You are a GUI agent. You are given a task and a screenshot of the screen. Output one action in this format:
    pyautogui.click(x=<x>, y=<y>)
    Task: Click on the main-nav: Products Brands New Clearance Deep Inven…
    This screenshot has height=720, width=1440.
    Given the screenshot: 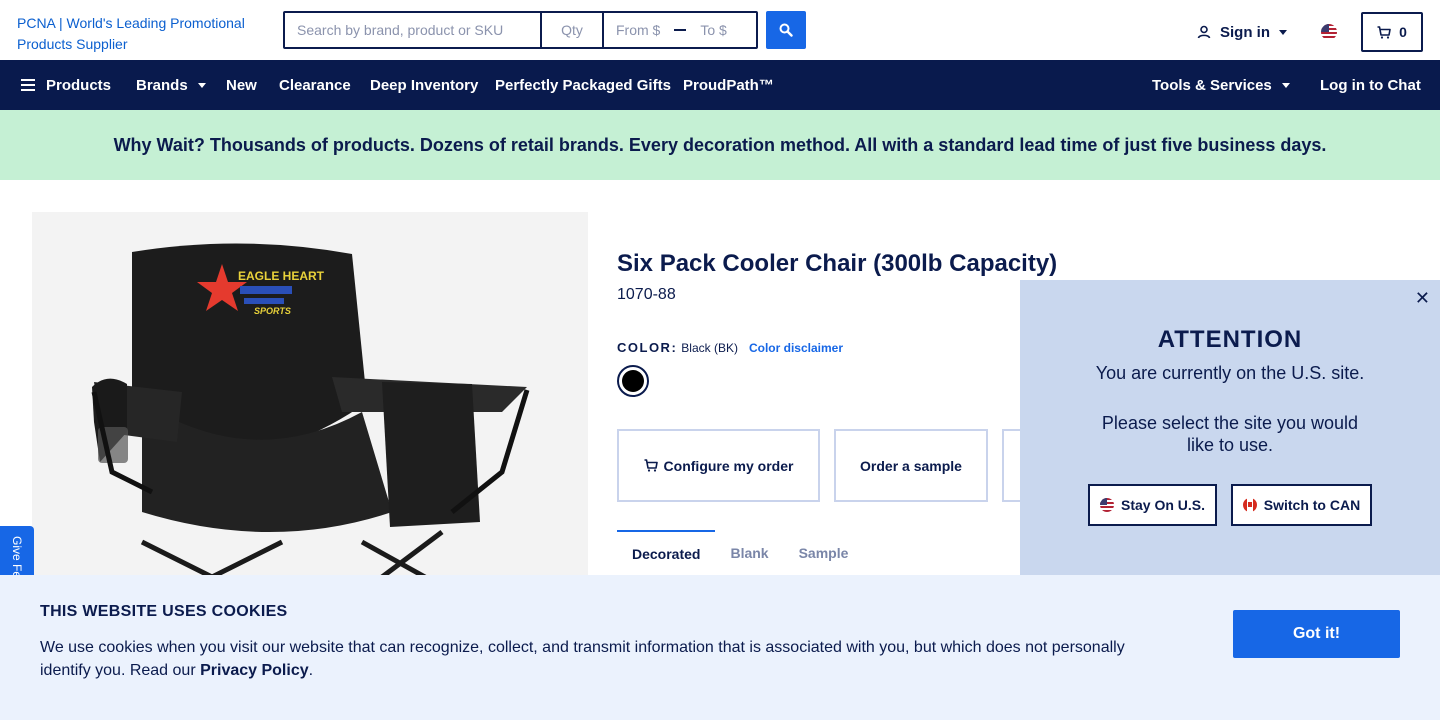 What is the action you would take?
    pyautogui.click(x=720, y=85)
    